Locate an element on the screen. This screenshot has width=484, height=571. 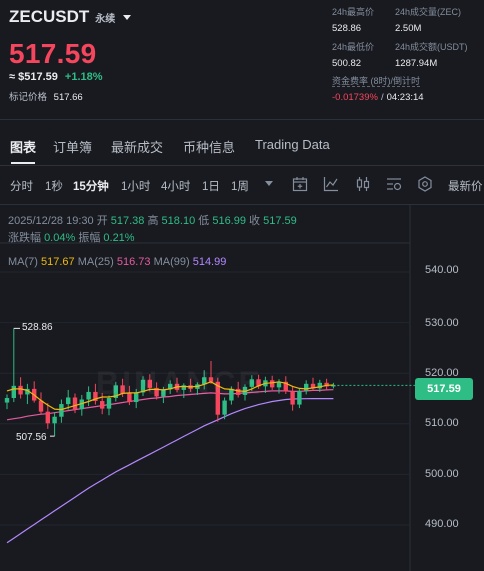
interval-4h: 4小时 is located at coordinates (175, 186).